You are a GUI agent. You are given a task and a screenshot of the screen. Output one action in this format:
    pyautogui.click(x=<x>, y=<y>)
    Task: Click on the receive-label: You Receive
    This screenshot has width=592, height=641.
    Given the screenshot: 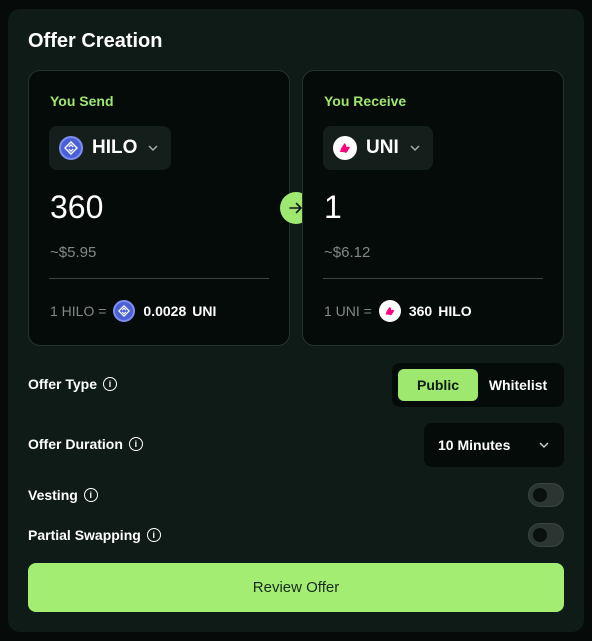 What is the action you would take?
    pyautogui.click(x=365, y=101)
    